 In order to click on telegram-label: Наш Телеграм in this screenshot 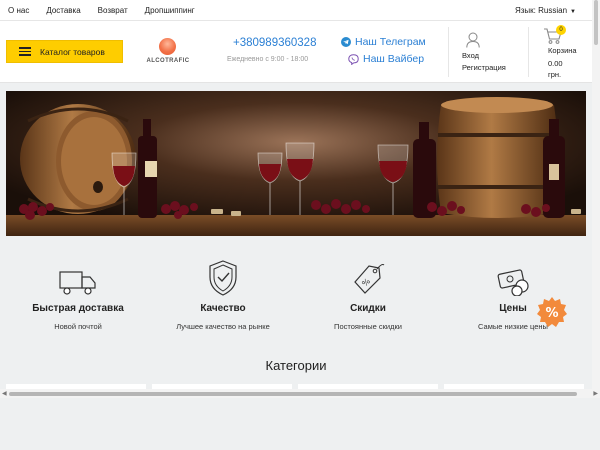, I will do `click(390, 42)`.